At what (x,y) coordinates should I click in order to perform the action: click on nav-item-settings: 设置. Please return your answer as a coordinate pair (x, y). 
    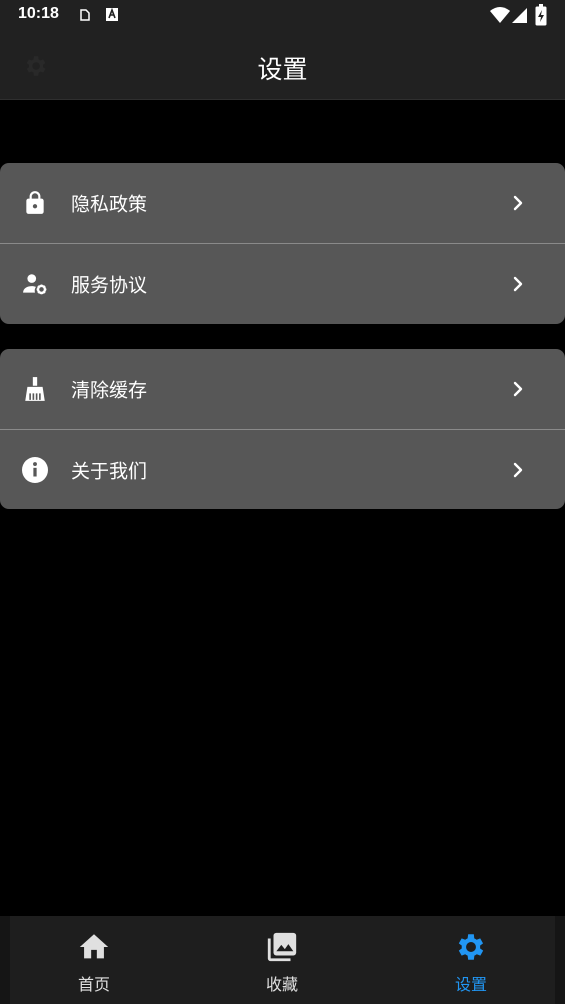
    Looking at the image, I should click on (471, 960).